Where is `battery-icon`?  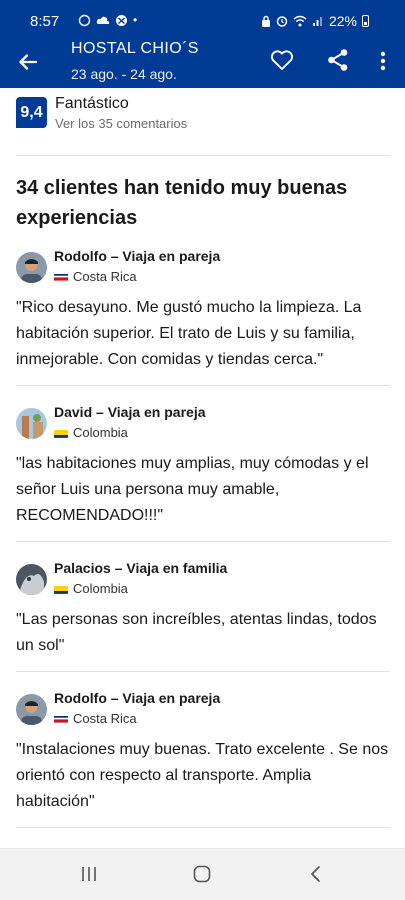 battery-icon is located at coordinates (365, 21).